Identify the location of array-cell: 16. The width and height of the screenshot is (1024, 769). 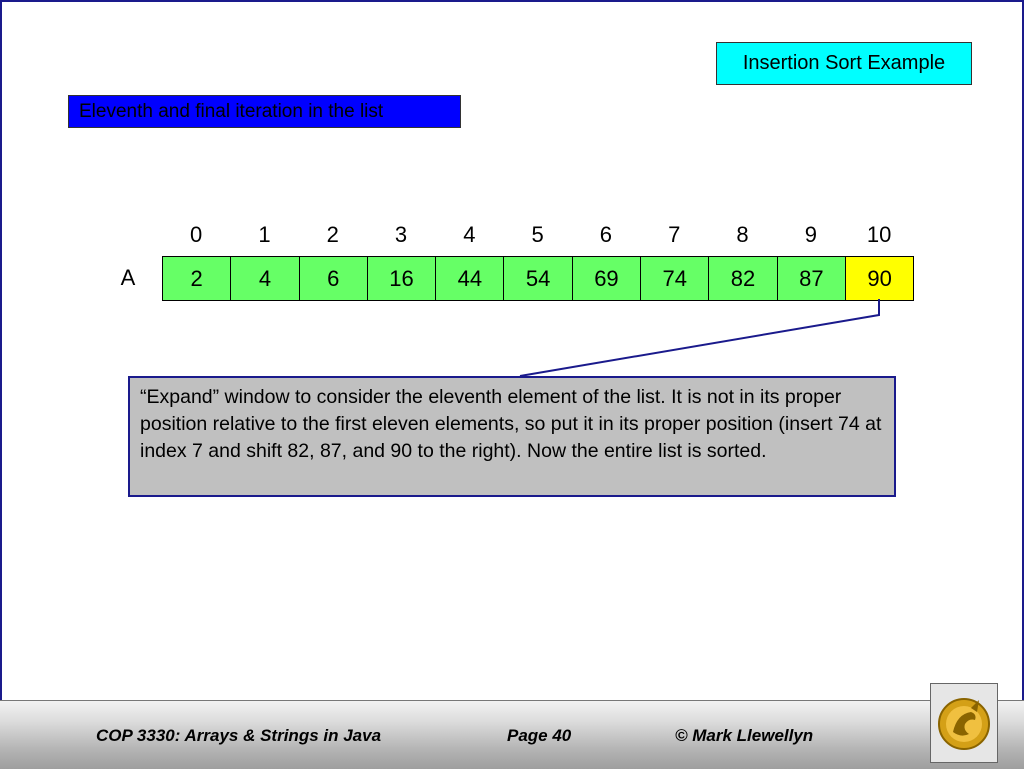
(402, 278).